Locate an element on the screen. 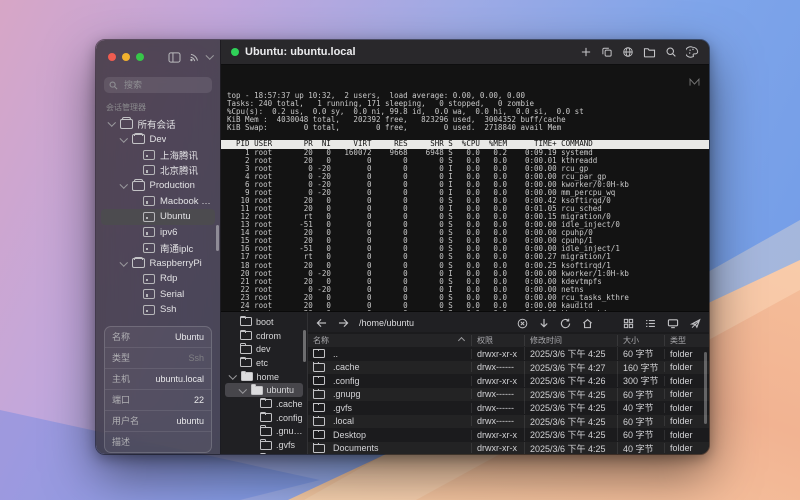  file-size-cell: 40 字节 is located at coordinates (640, 447).